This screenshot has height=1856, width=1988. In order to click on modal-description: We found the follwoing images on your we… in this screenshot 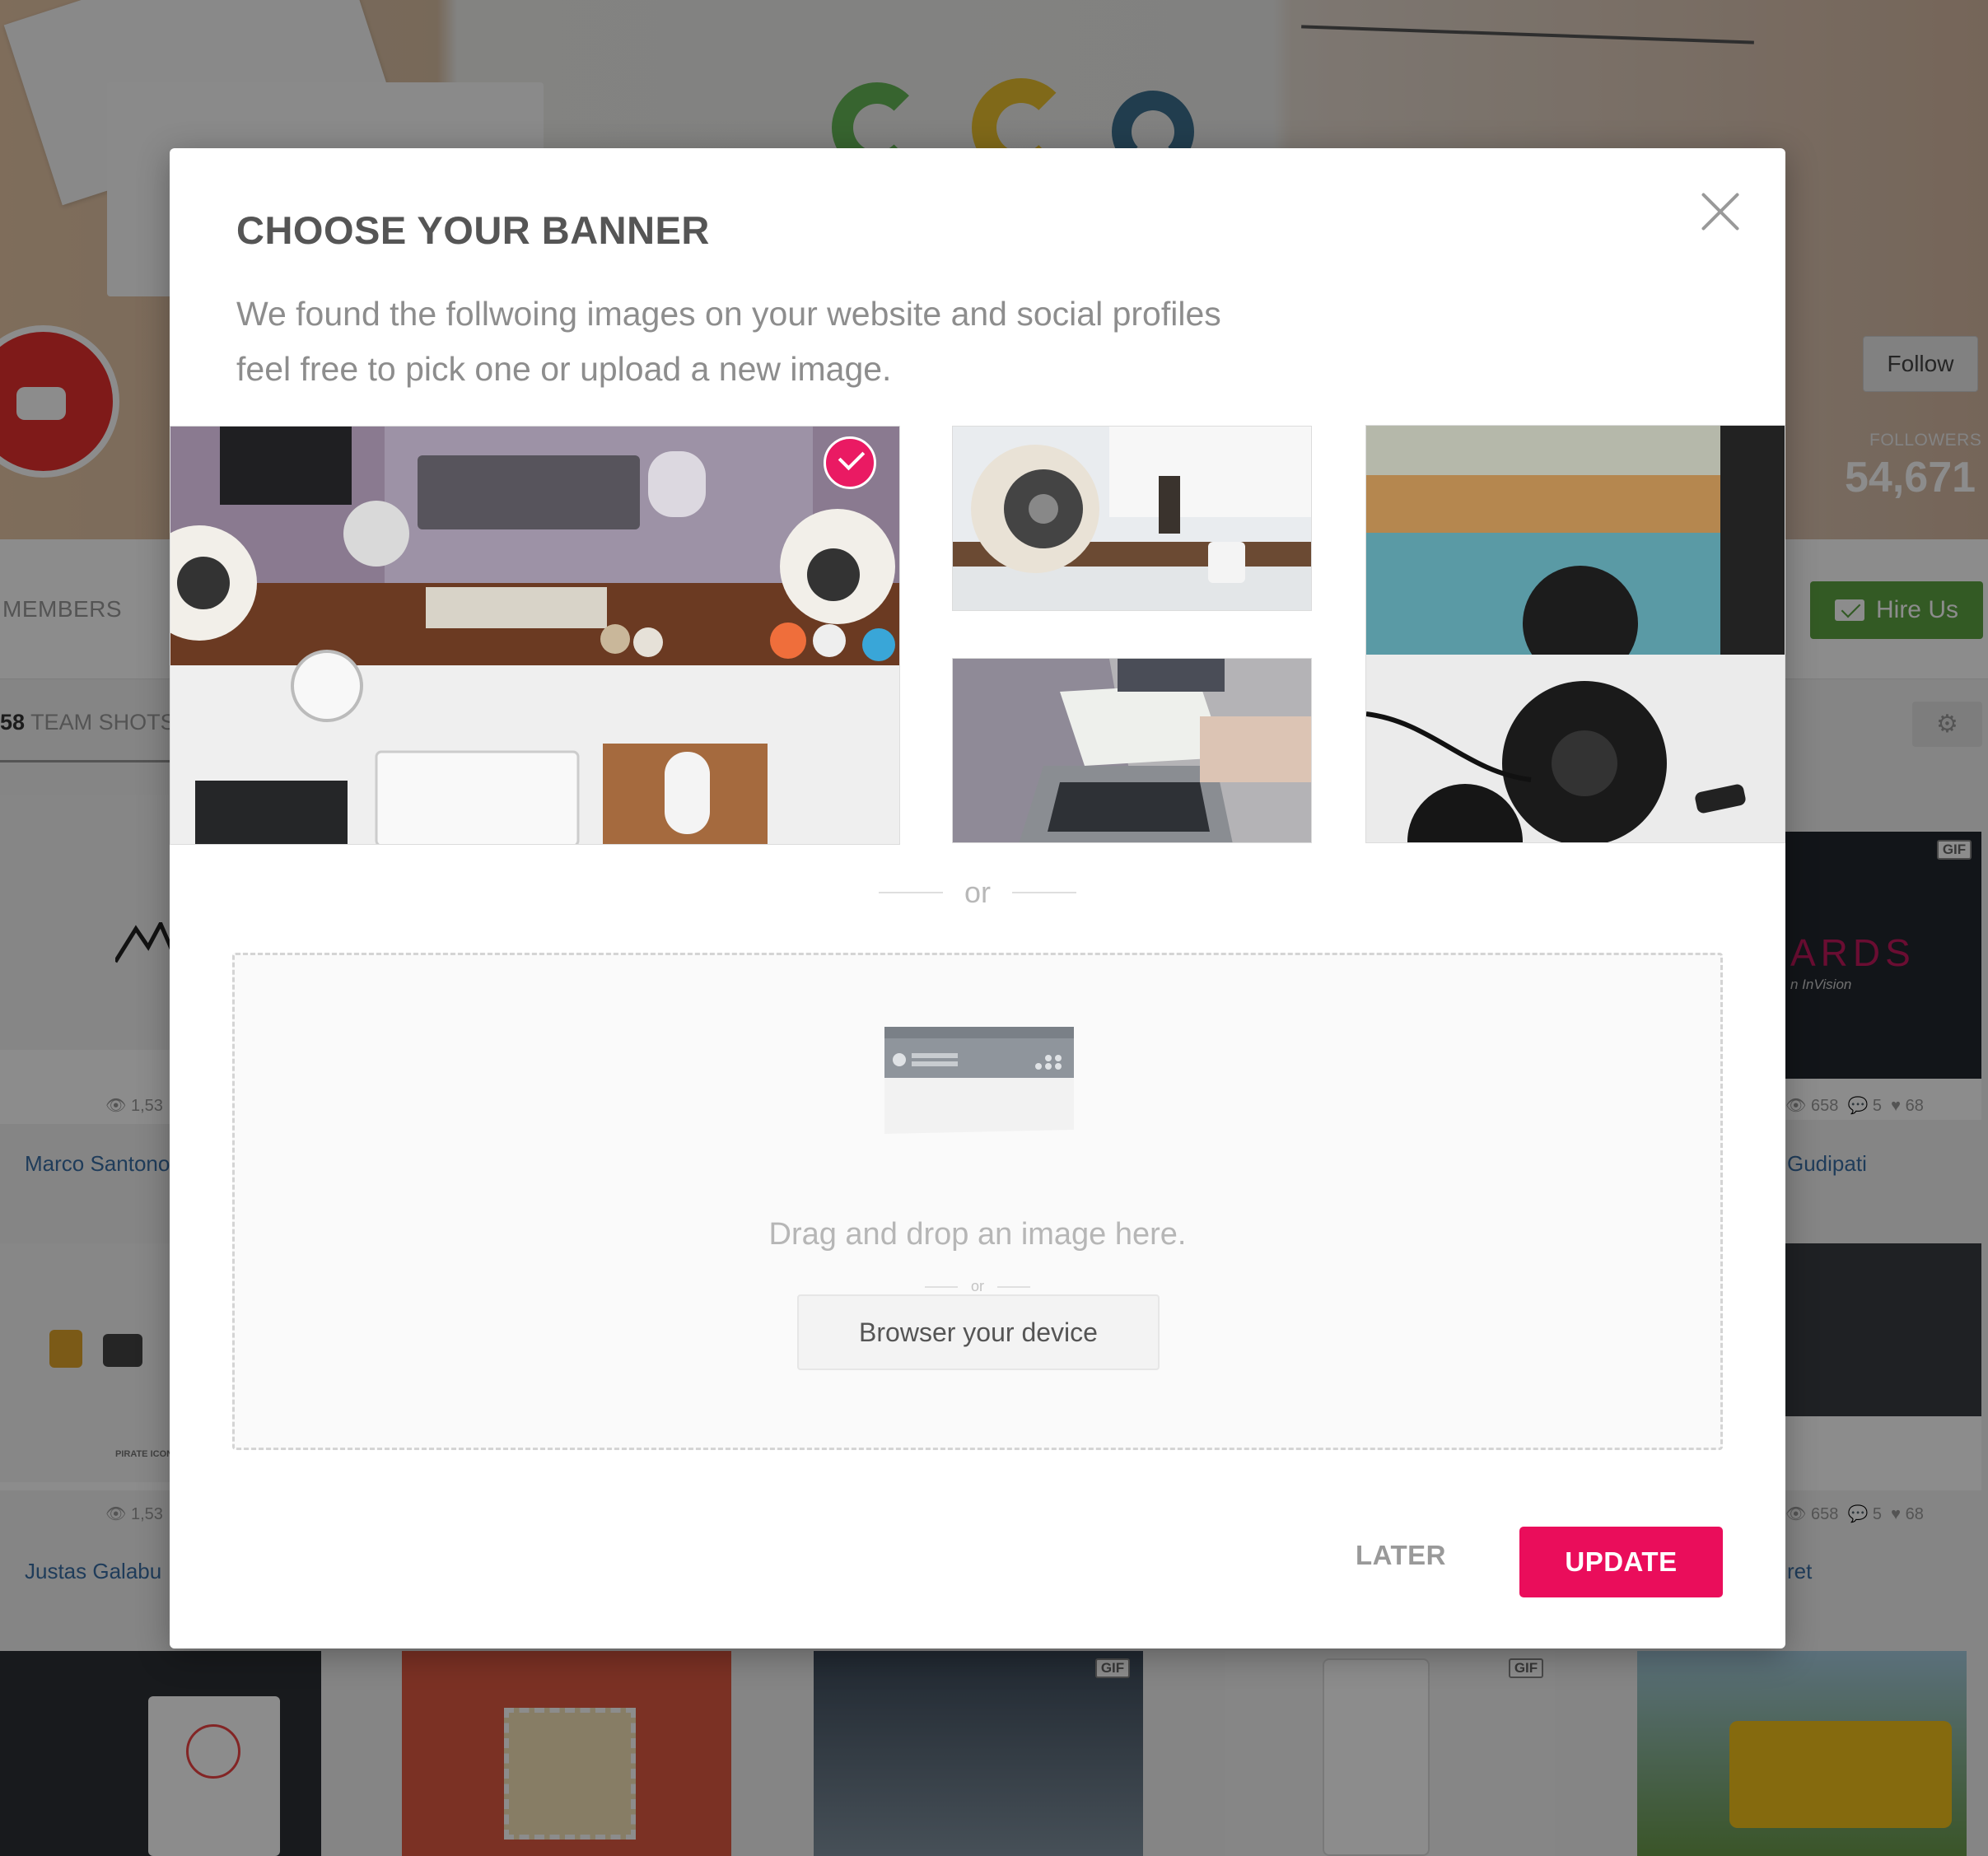, I will do `click(728, 341)`.